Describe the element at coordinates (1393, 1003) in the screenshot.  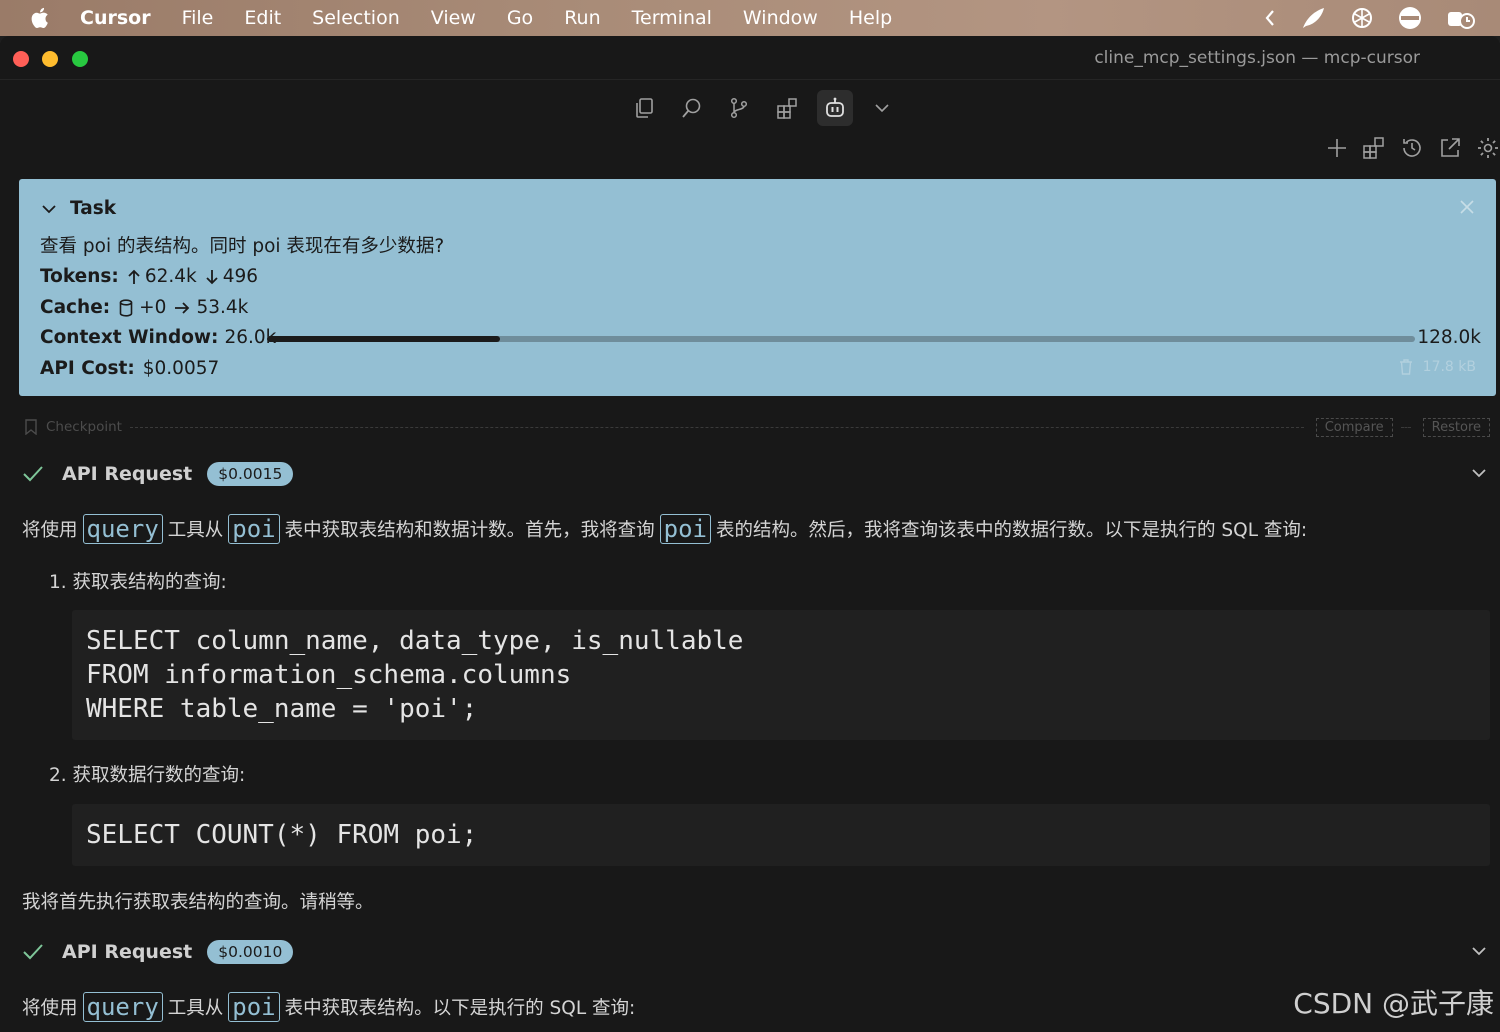
I see `watermark: CSDN @武子康` at that location.